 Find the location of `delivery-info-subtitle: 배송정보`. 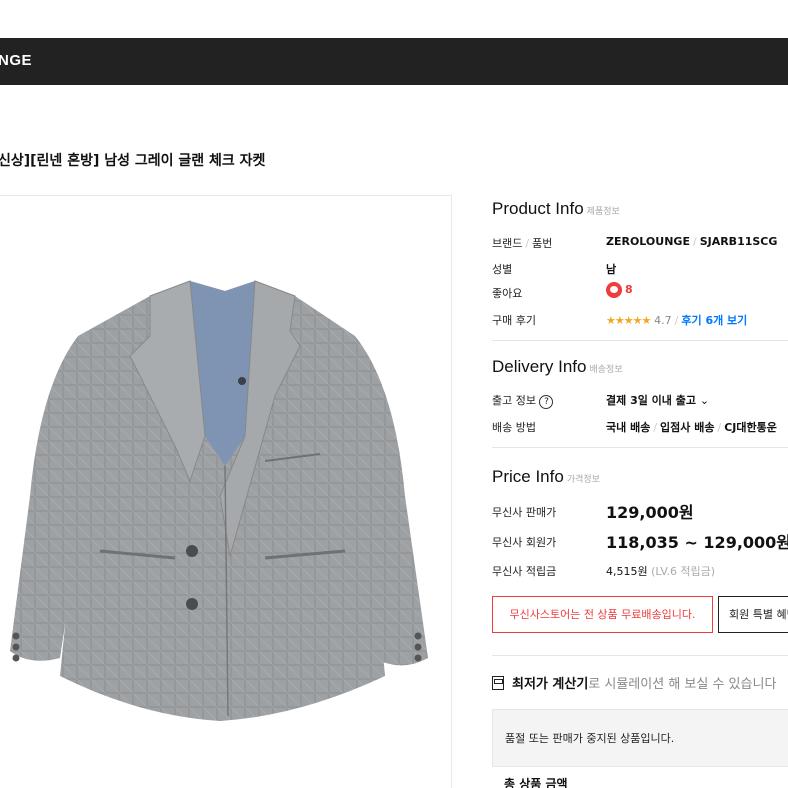

delivery-info-subtitle: 배송정보 is located at coordinates (606, 370).